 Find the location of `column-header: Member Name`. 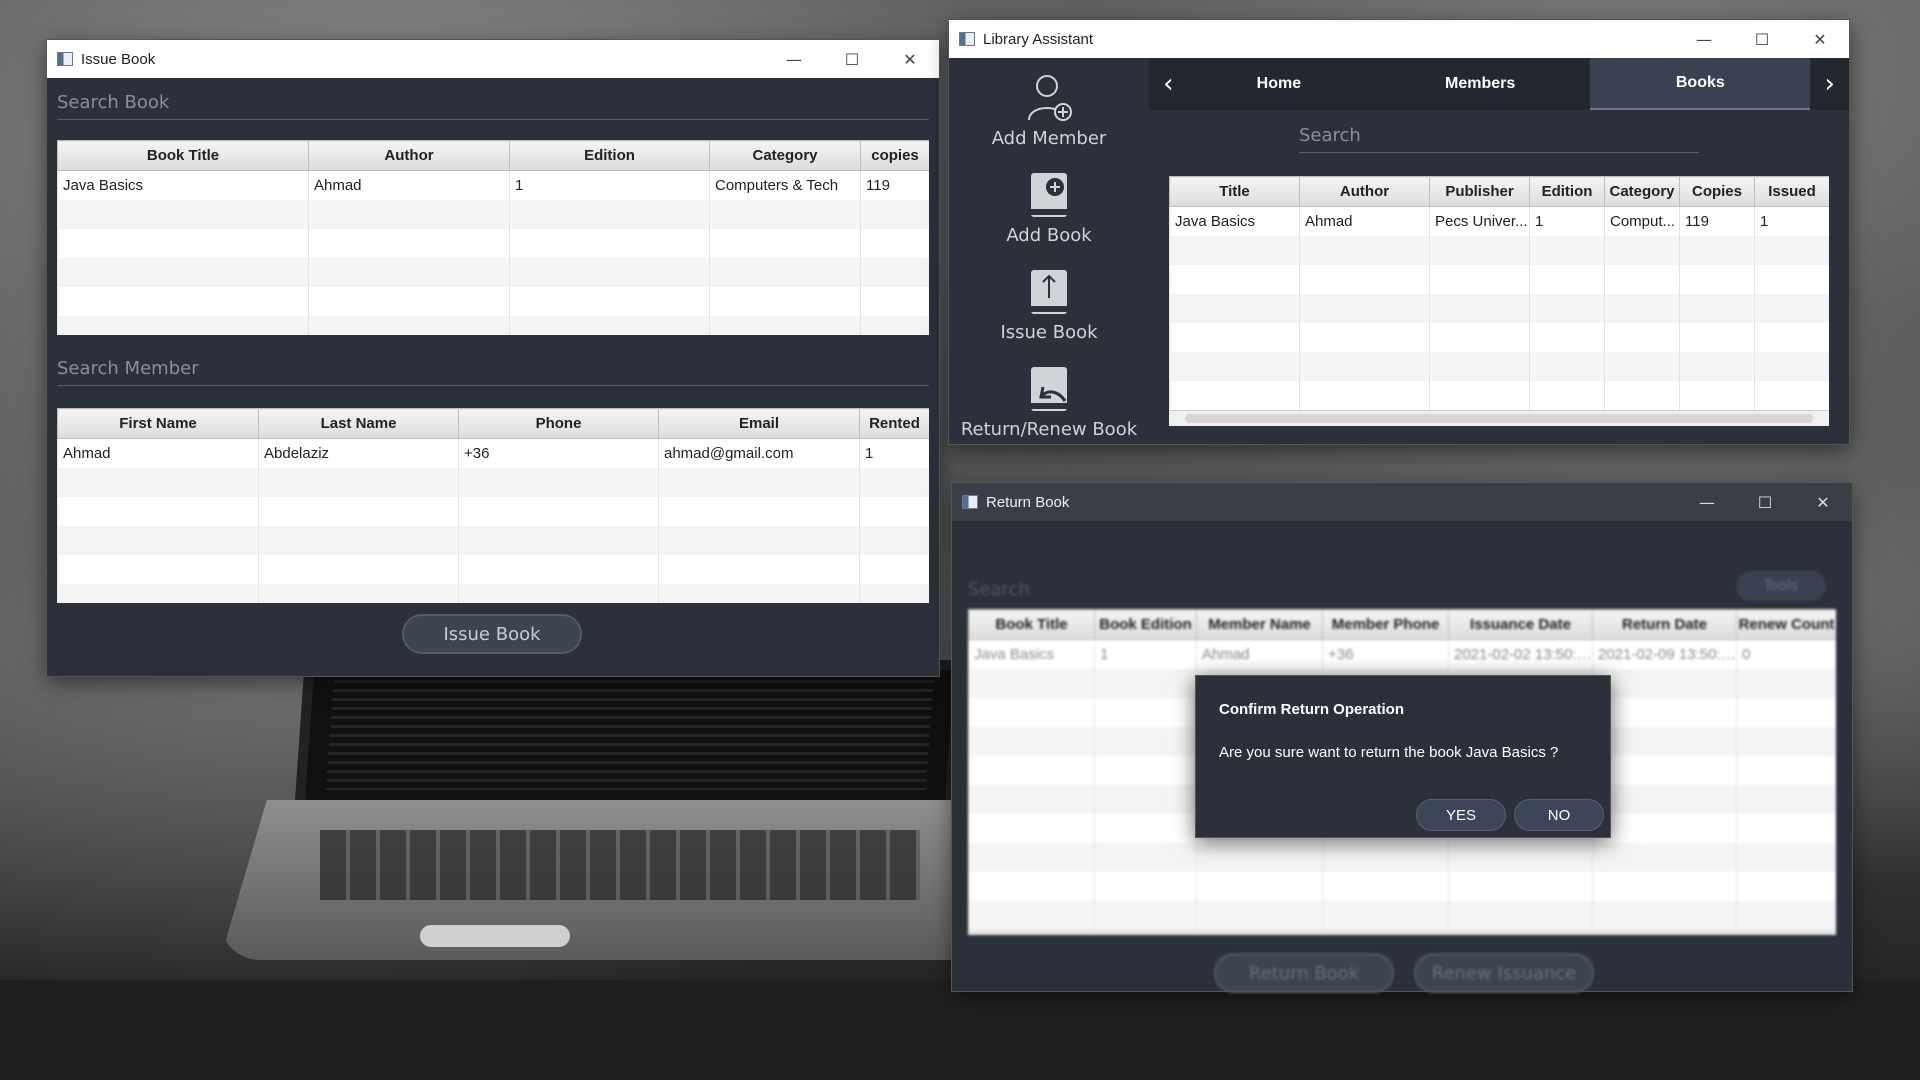

column-header: Member Name is located at coordinates (1259, 624).